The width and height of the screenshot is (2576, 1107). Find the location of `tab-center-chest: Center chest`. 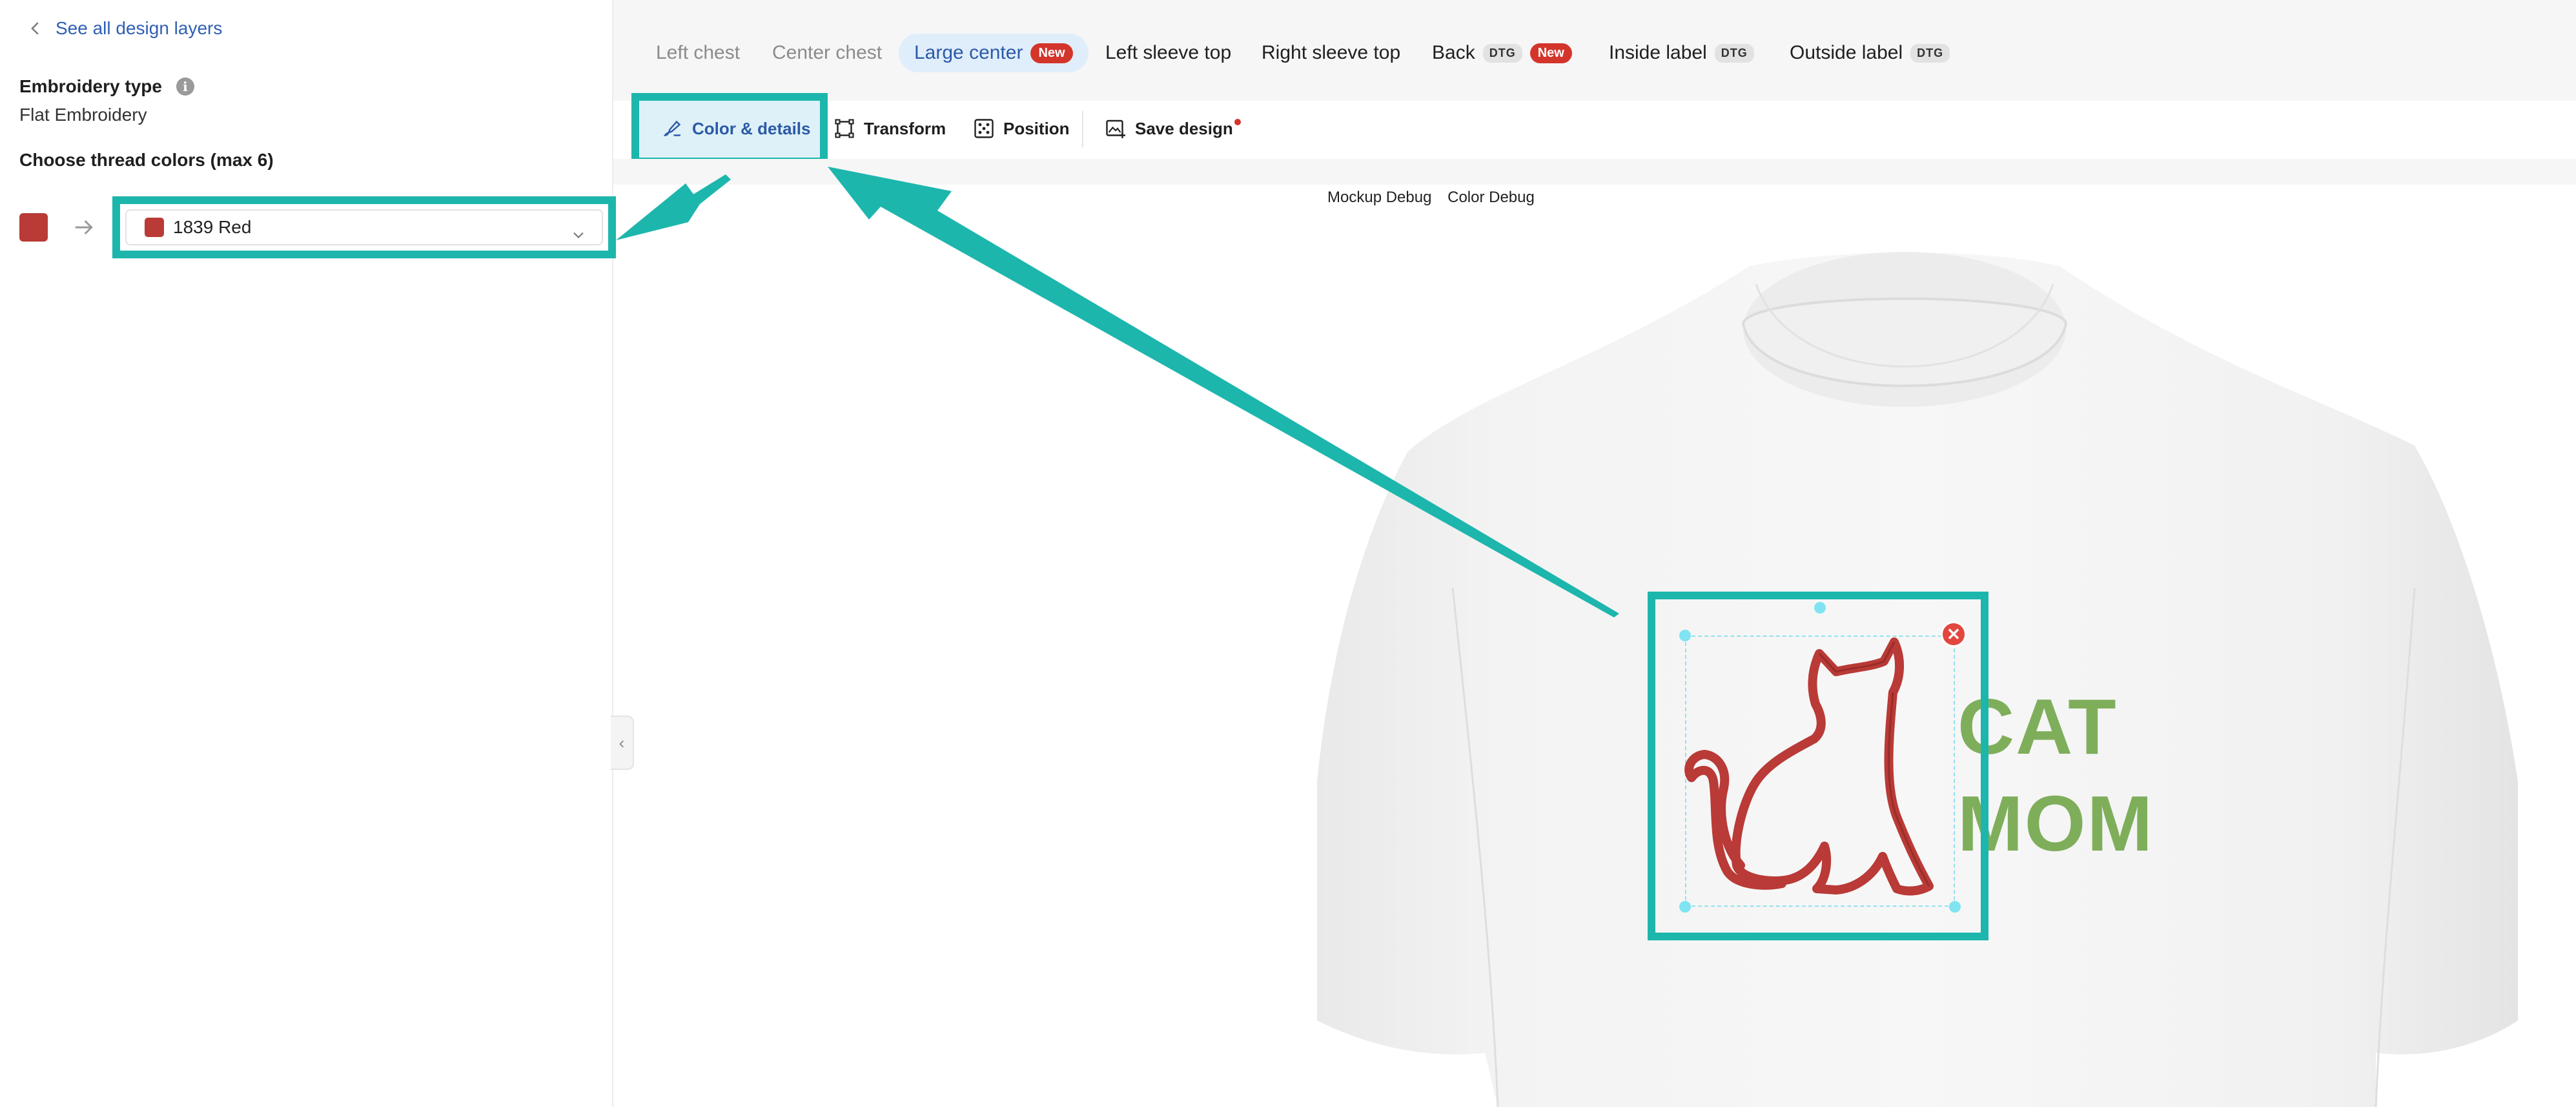

tab-center-chest: Center chest is located at coordinates (827, 53).